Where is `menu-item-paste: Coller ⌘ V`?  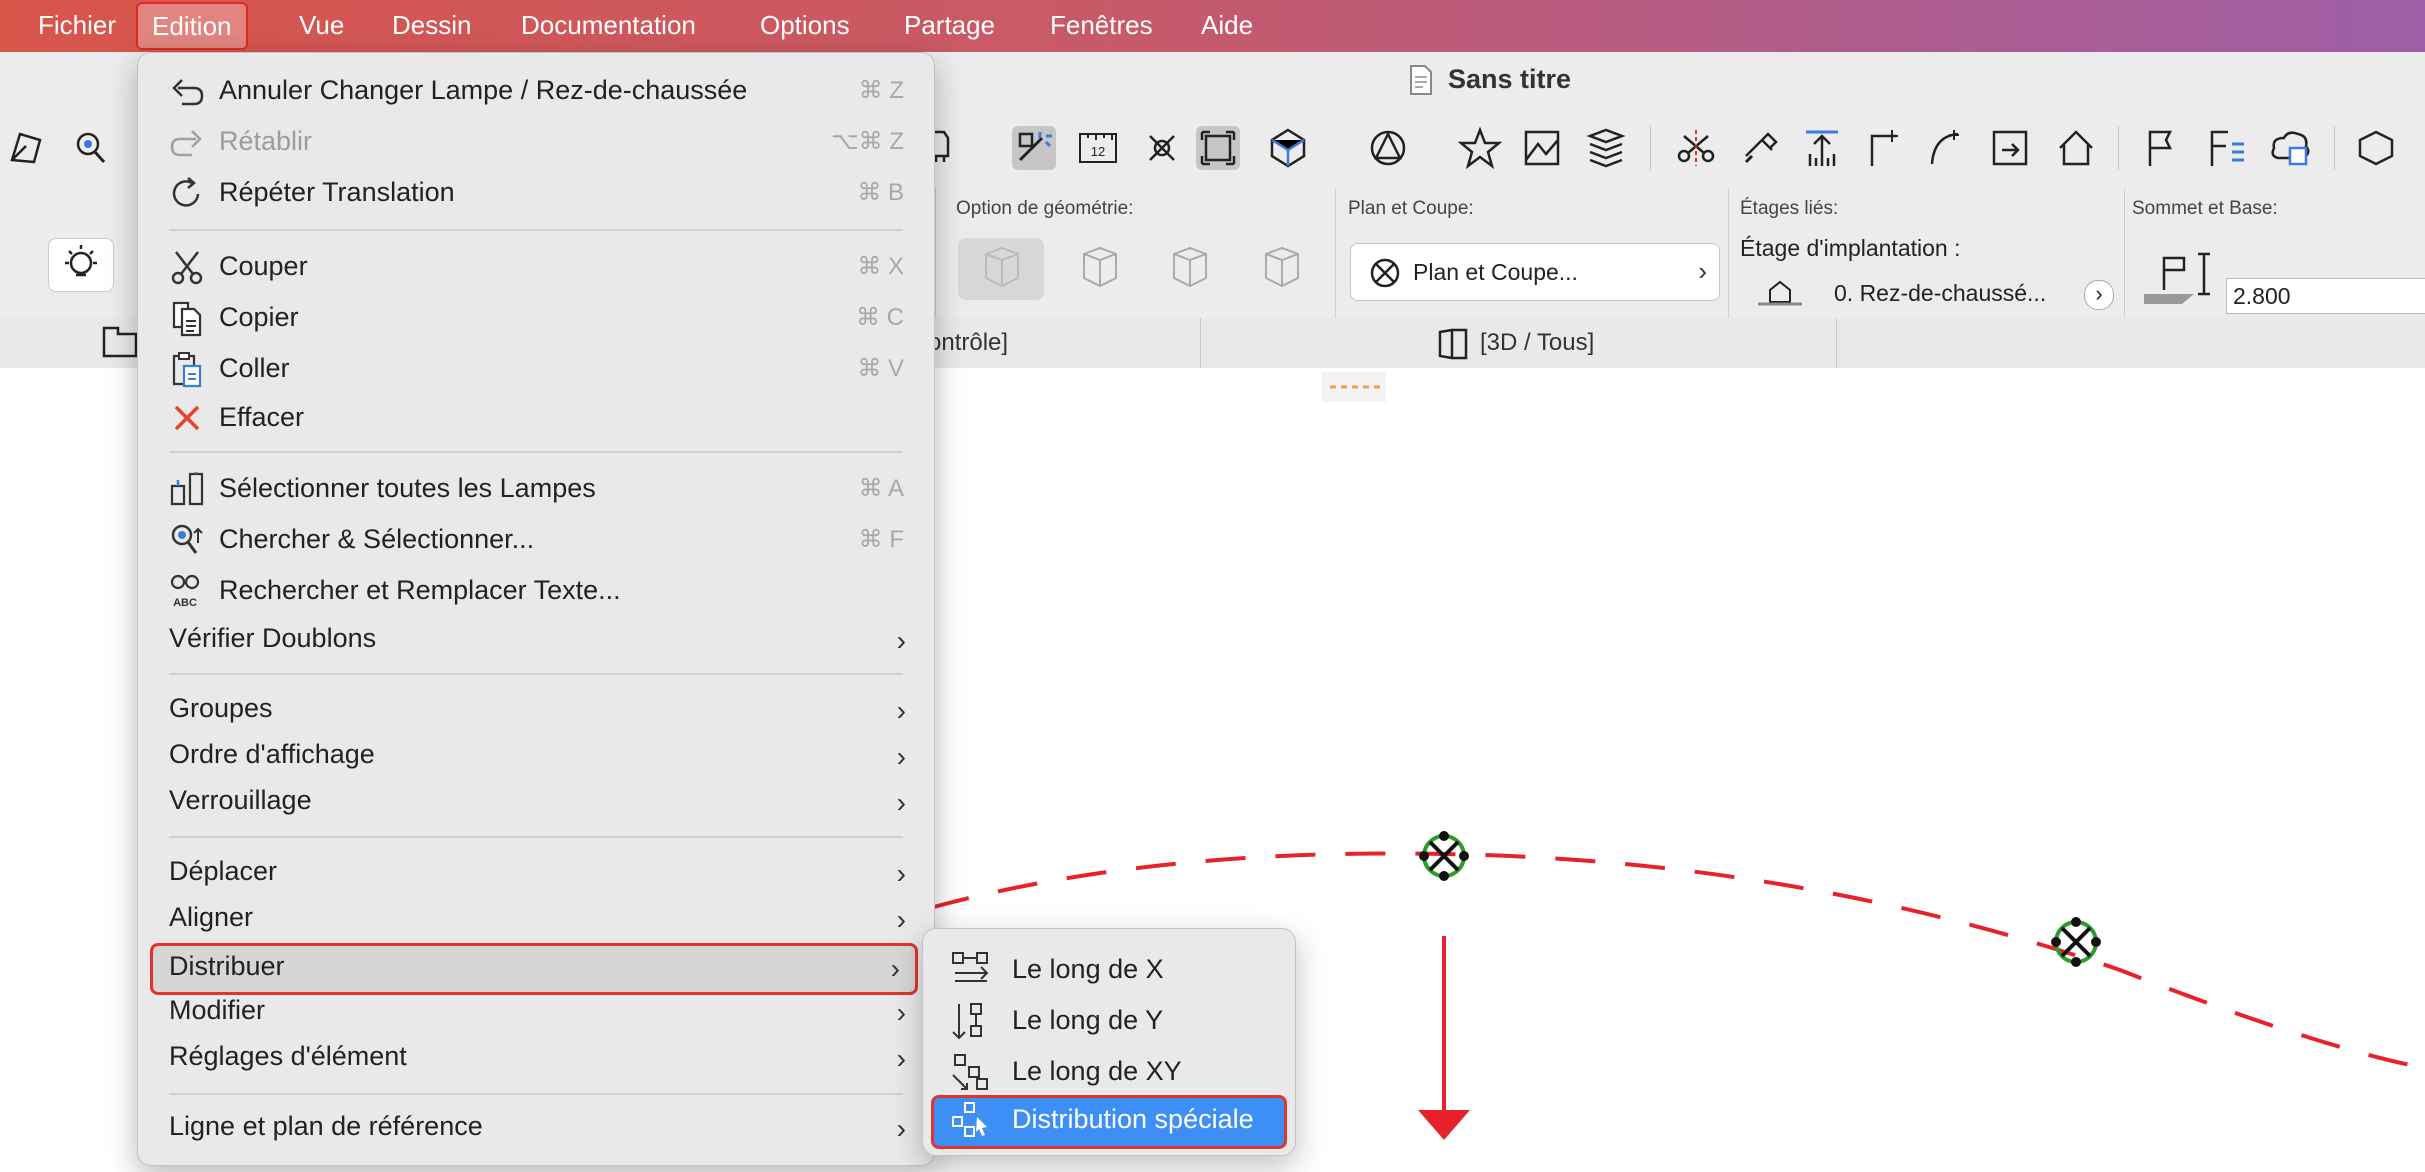 menu-item-paste: Coller ⌘ V is located at coordinates (536, 368).